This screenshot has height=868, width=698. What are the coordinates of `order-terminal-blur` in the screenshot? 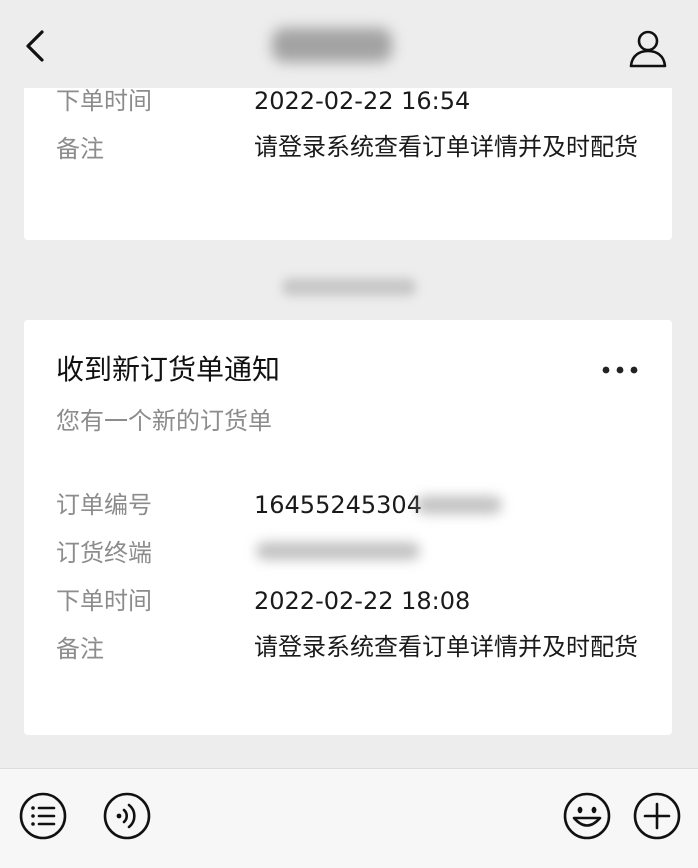 It's located at (338, 551).